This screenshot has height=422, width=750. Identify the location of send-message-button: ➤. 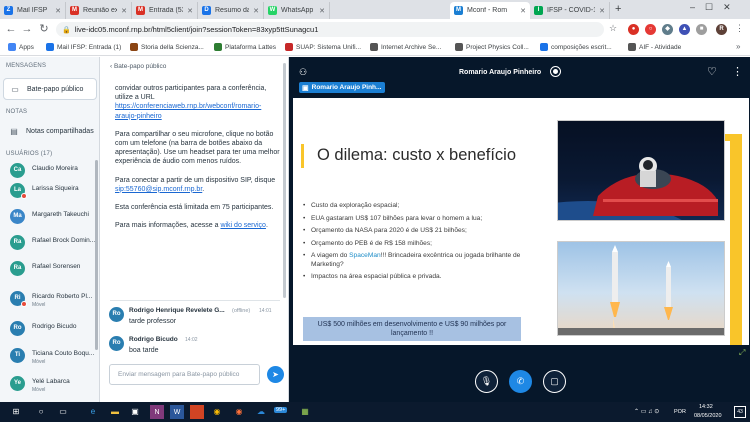
(275, 374).